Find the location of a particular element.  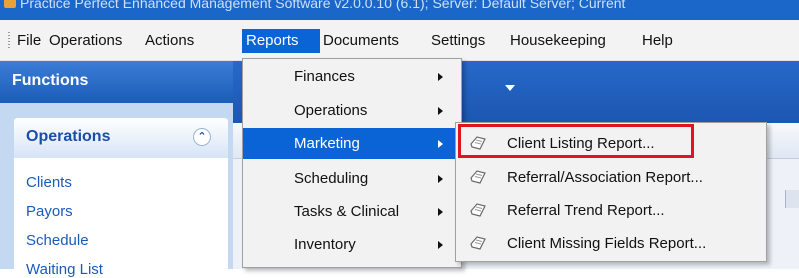

operations-section-header: Operations ⌃ is located at coordinates (121, 138).